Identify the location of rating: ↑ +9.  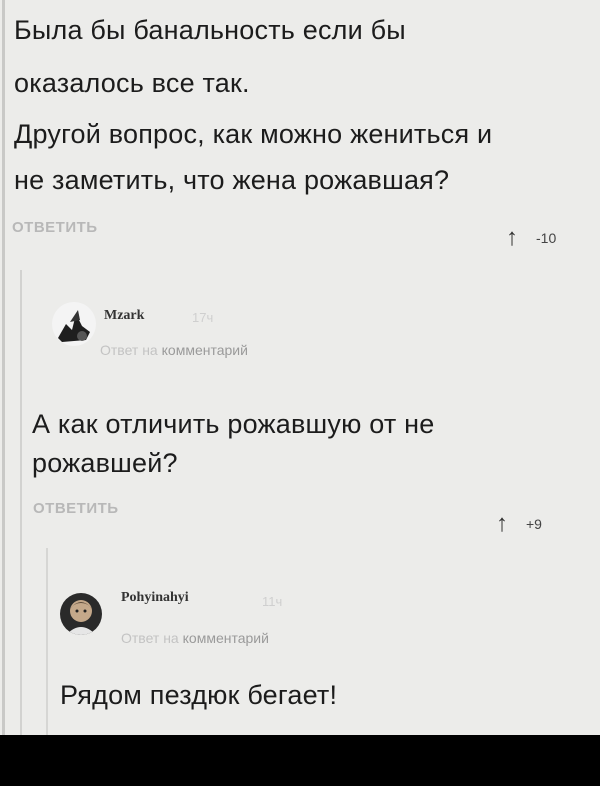
(519, 524).